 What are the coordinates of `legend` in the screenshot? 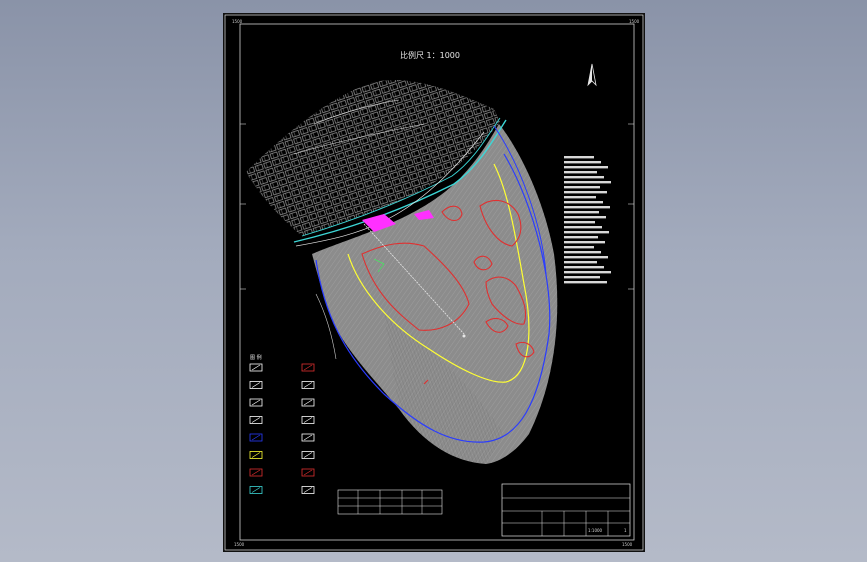 It's located at (282, 428).